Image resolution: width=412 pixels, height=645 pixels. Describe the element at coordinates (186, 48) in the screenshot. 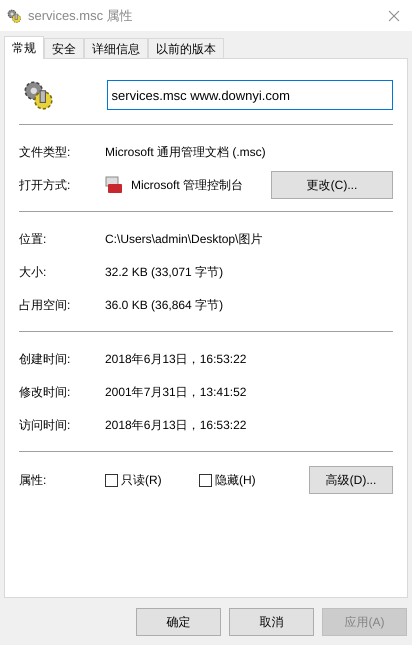

I see `tab: 以前的版本` at that location.